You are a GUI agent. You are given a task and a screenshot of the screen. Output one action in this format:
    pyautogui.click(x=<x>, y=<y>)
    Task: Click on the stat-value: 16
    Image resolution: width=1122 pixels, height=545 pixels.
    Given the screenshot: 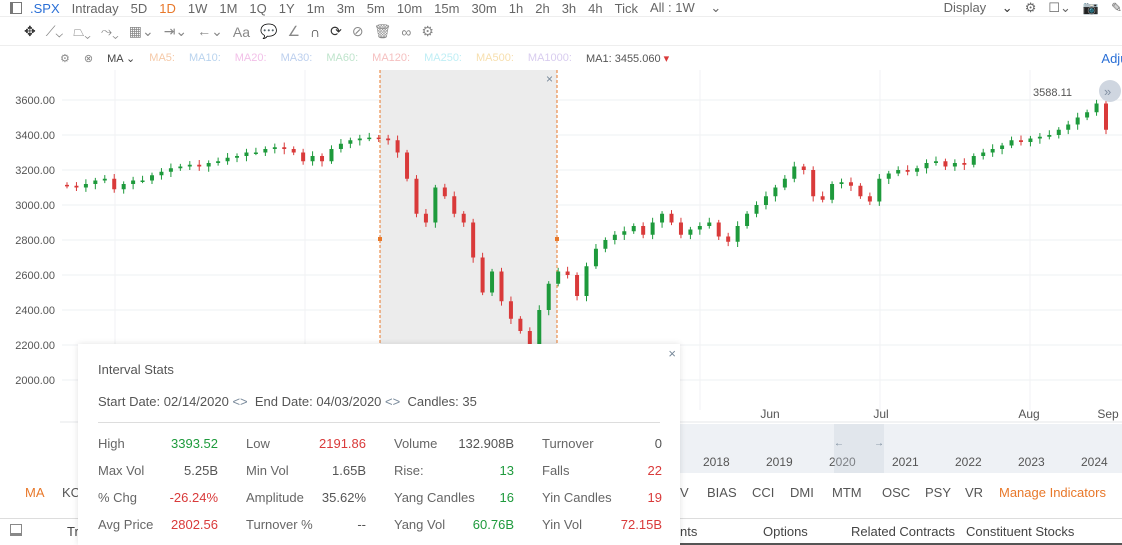 What is the action you would take?
    pyautogui.click(x=506, y=497)
    